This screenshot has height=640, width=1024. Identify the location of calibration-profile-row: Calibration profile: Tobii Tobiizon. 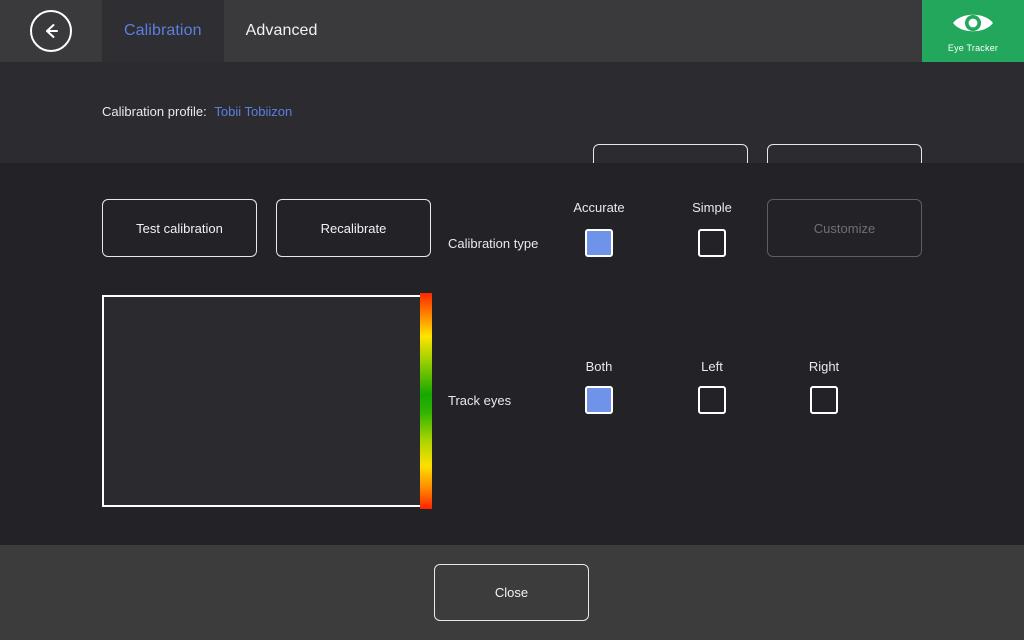
(197, 111).